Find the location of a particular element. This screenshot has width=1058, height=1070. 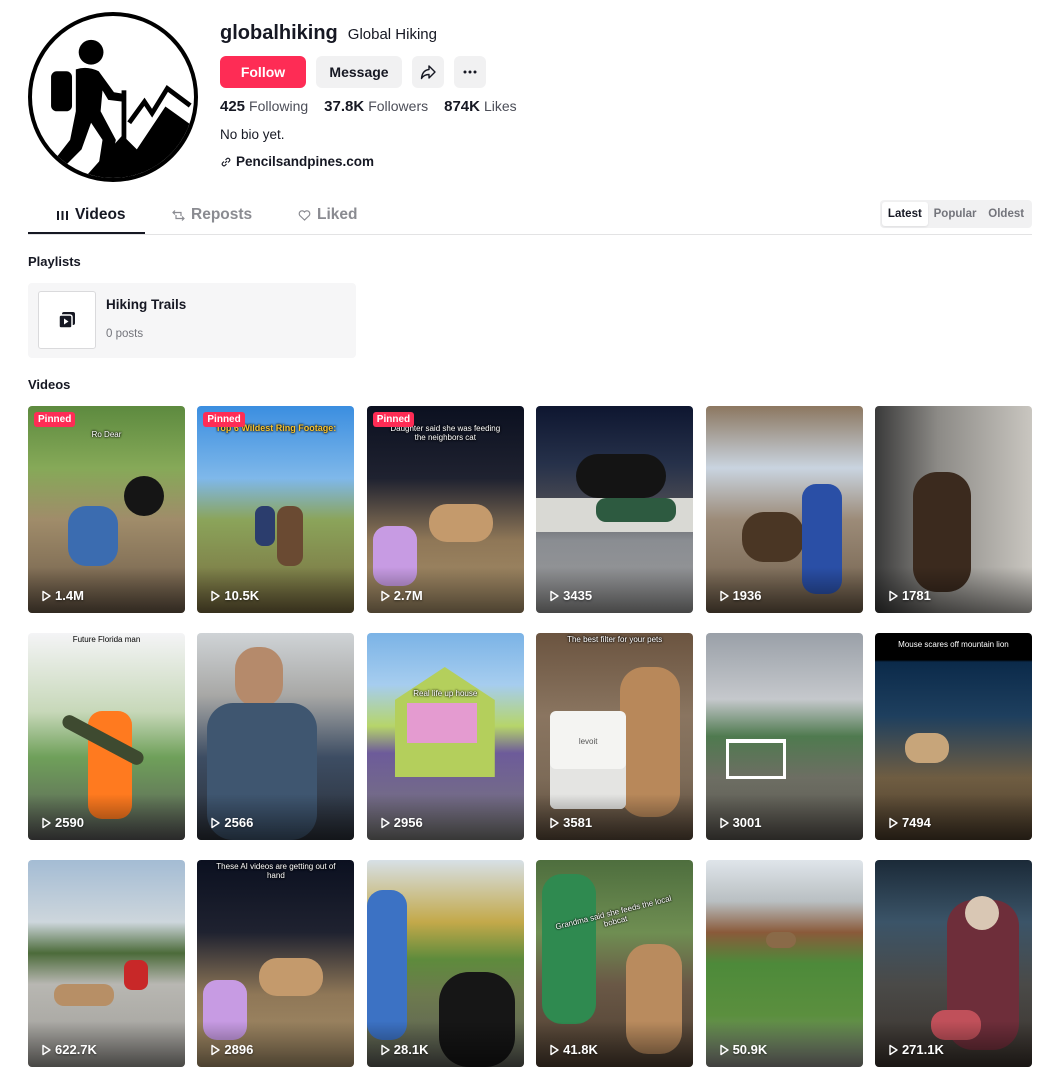

view-count: 28.1K is located at coordinates (403, 1049).